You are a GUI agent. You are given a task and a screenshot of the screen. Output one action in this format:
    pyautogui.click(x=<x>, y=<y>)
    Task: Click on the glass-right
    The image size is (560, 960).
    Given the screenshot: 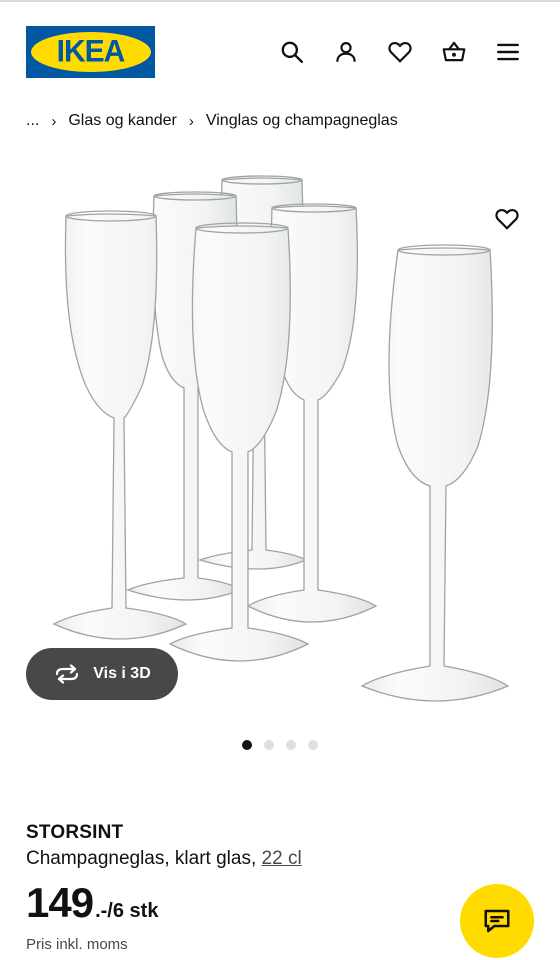 What is the action you would take?
    pyautogui.click(x=435, y=473)
    